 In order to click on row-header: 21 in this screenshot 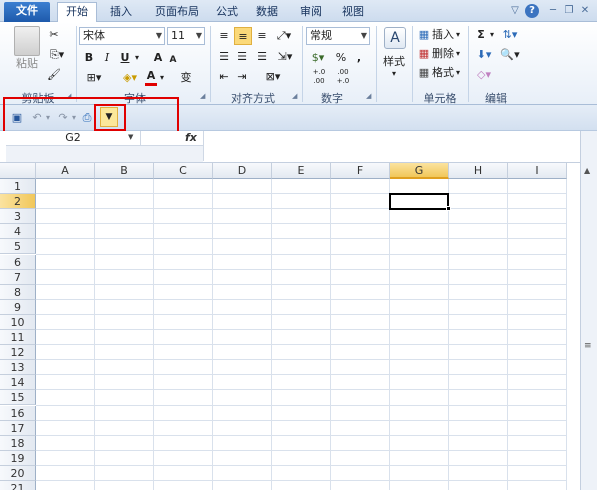, I will do `click(18, 485)`.